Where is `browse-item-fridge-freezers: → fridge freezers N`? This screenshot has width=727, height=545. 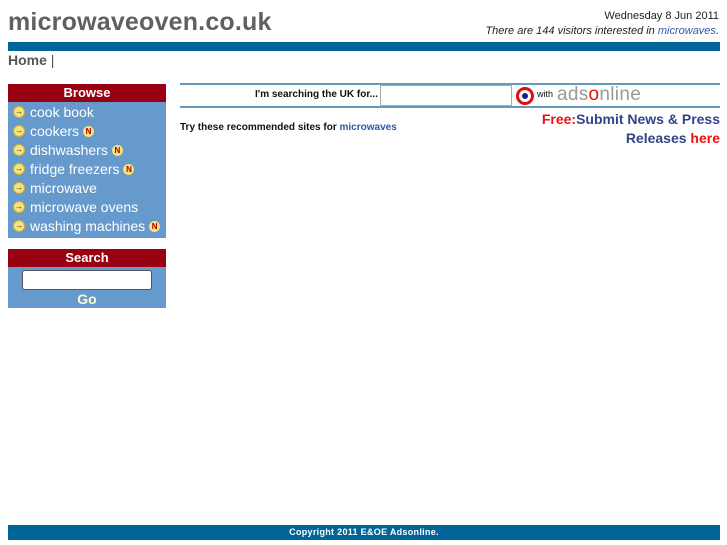
browse-item-fridge-freezers: → fridge freezers N is located at coordinates (87, 169).